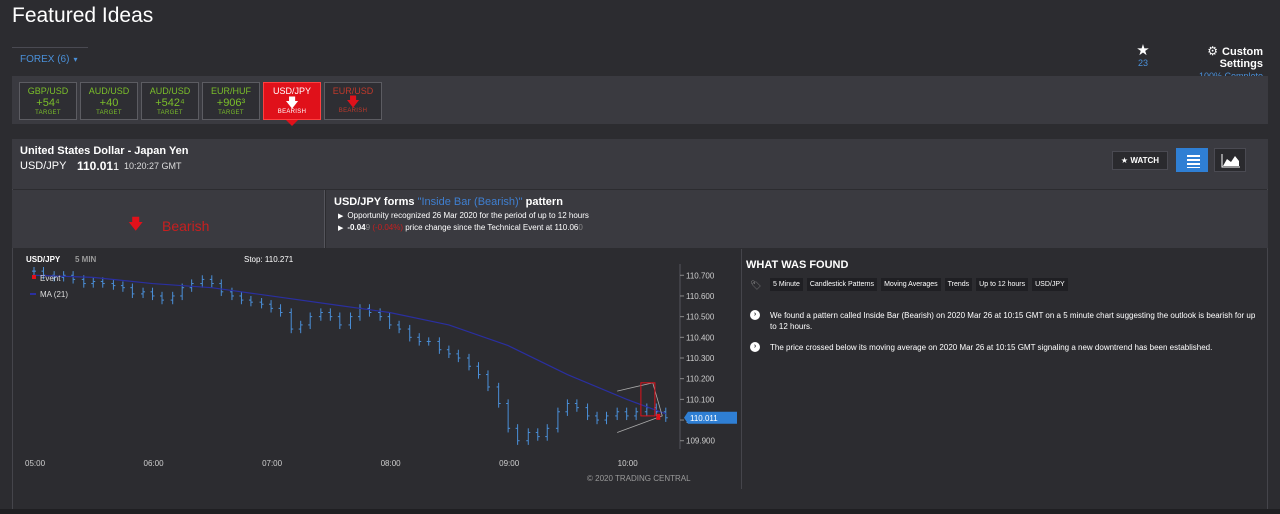 The width and height of the screenshot is (1280, 514). Describe the element at coordinates (1241, 58) in the screenshot. I see `custom-settings-label: Custom Settings` at that location.